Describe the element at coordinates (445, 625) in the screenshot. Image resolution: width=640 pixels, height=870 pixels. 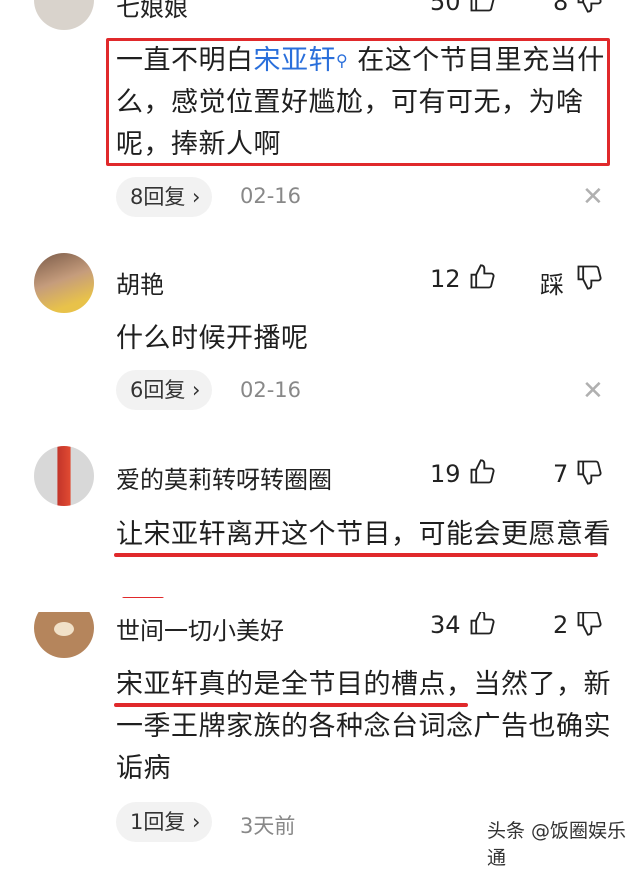
I see `like-count: 34` at that location.